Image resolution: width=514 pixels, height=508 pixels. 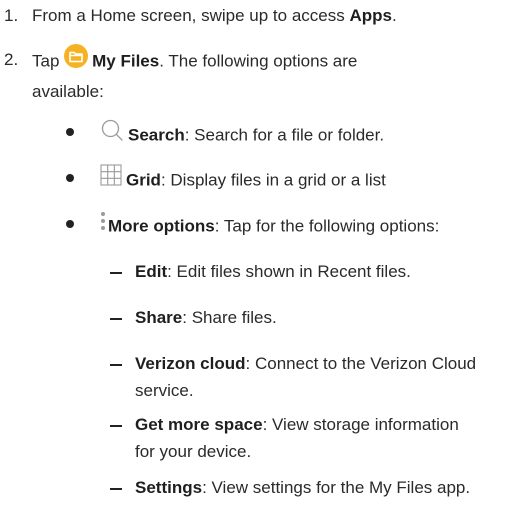 What do you see at coordinates (156, 135) in the screenshot?
I see `option-label: Search` at bounding box center [156, 135].